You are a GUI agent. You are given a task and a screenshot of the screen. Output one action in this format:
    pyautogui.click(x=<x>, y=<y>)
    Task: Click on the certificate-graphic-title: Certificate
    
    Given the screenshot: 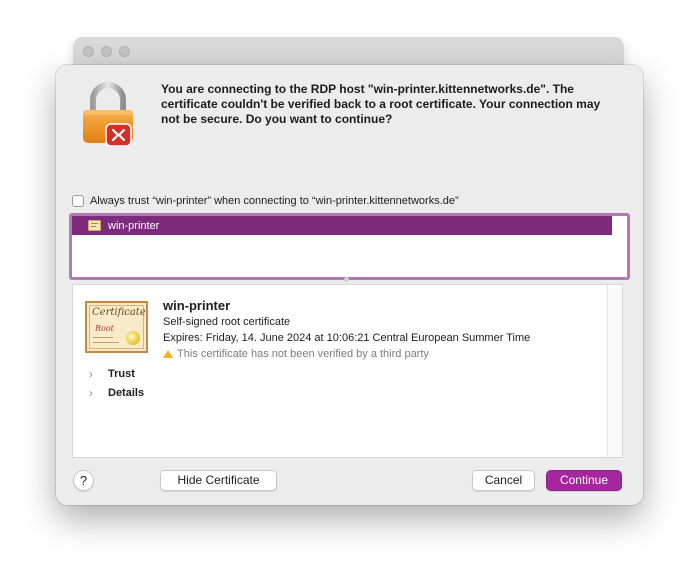 What is the action you would take?
    pyautogui.click(x=119, y=312)
    